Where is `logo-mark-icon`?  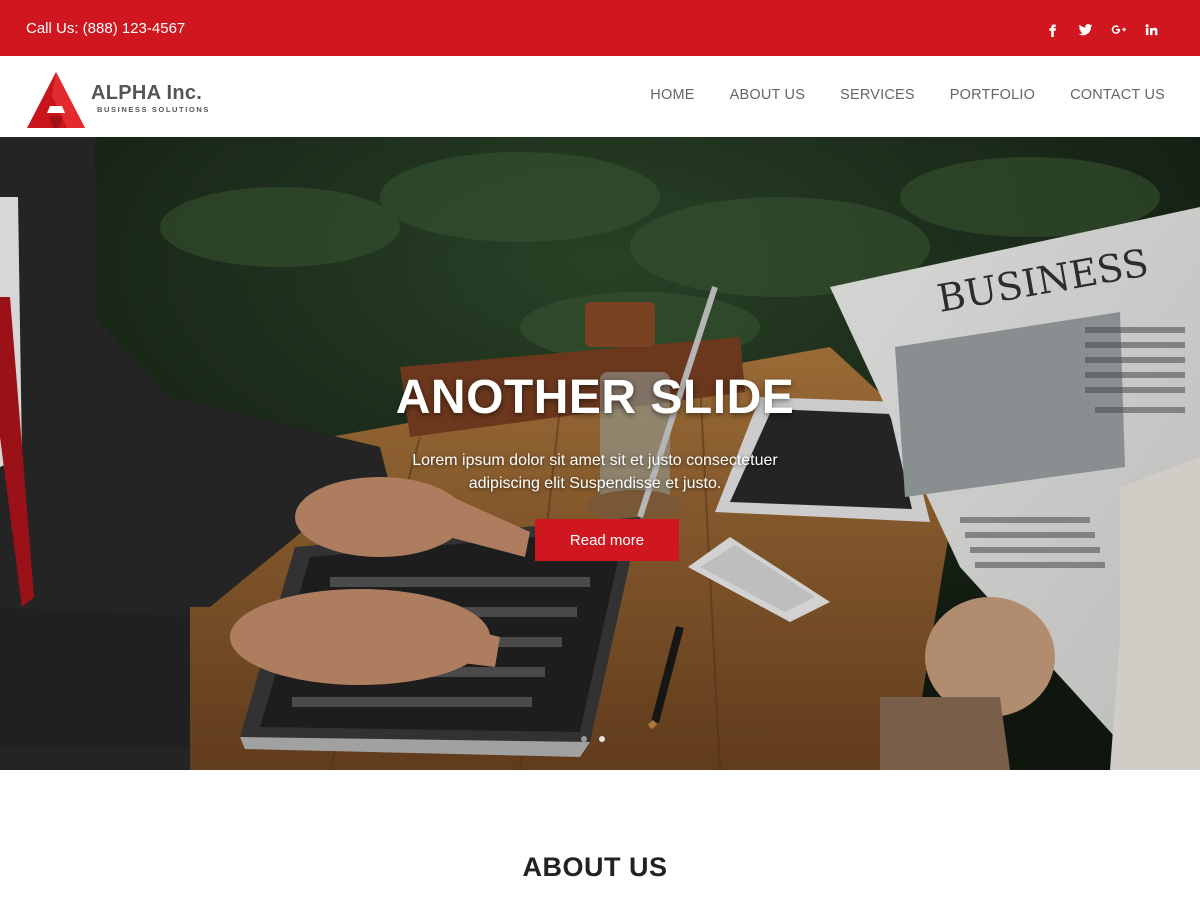 logo-mark-icon is located at coordinates (56, 100).